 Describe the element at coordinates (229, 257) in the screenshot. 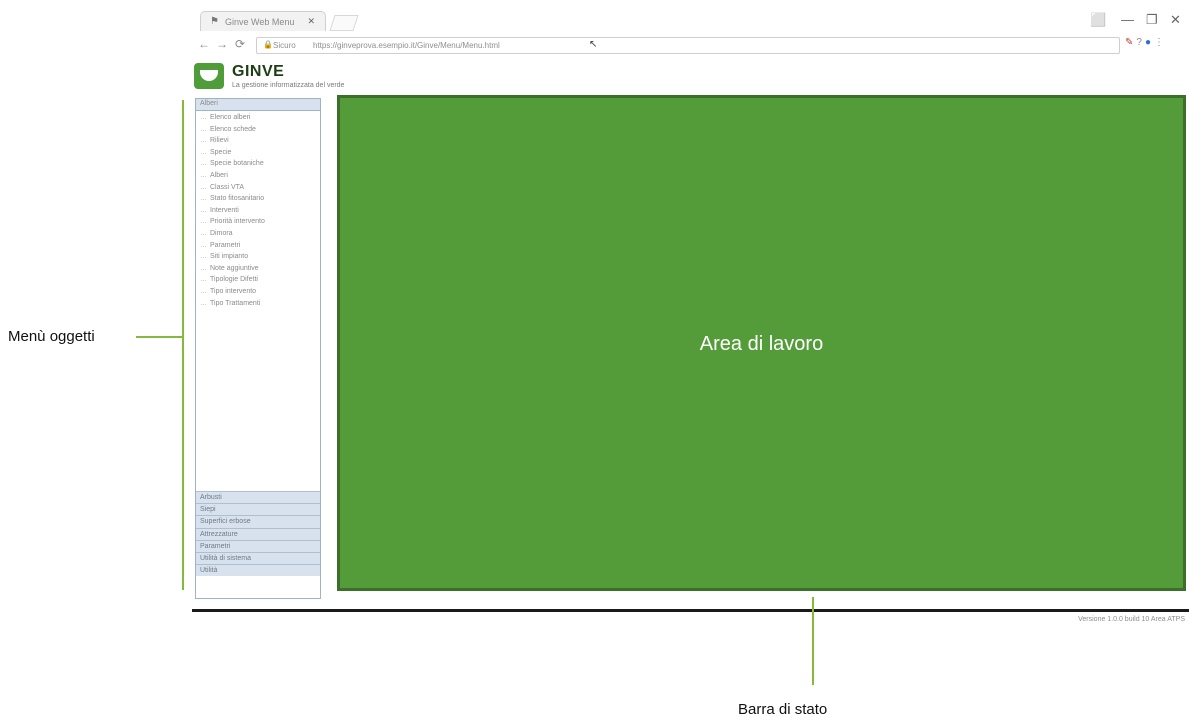

I see `sidebar-item-label: Siti impianto` at that location.